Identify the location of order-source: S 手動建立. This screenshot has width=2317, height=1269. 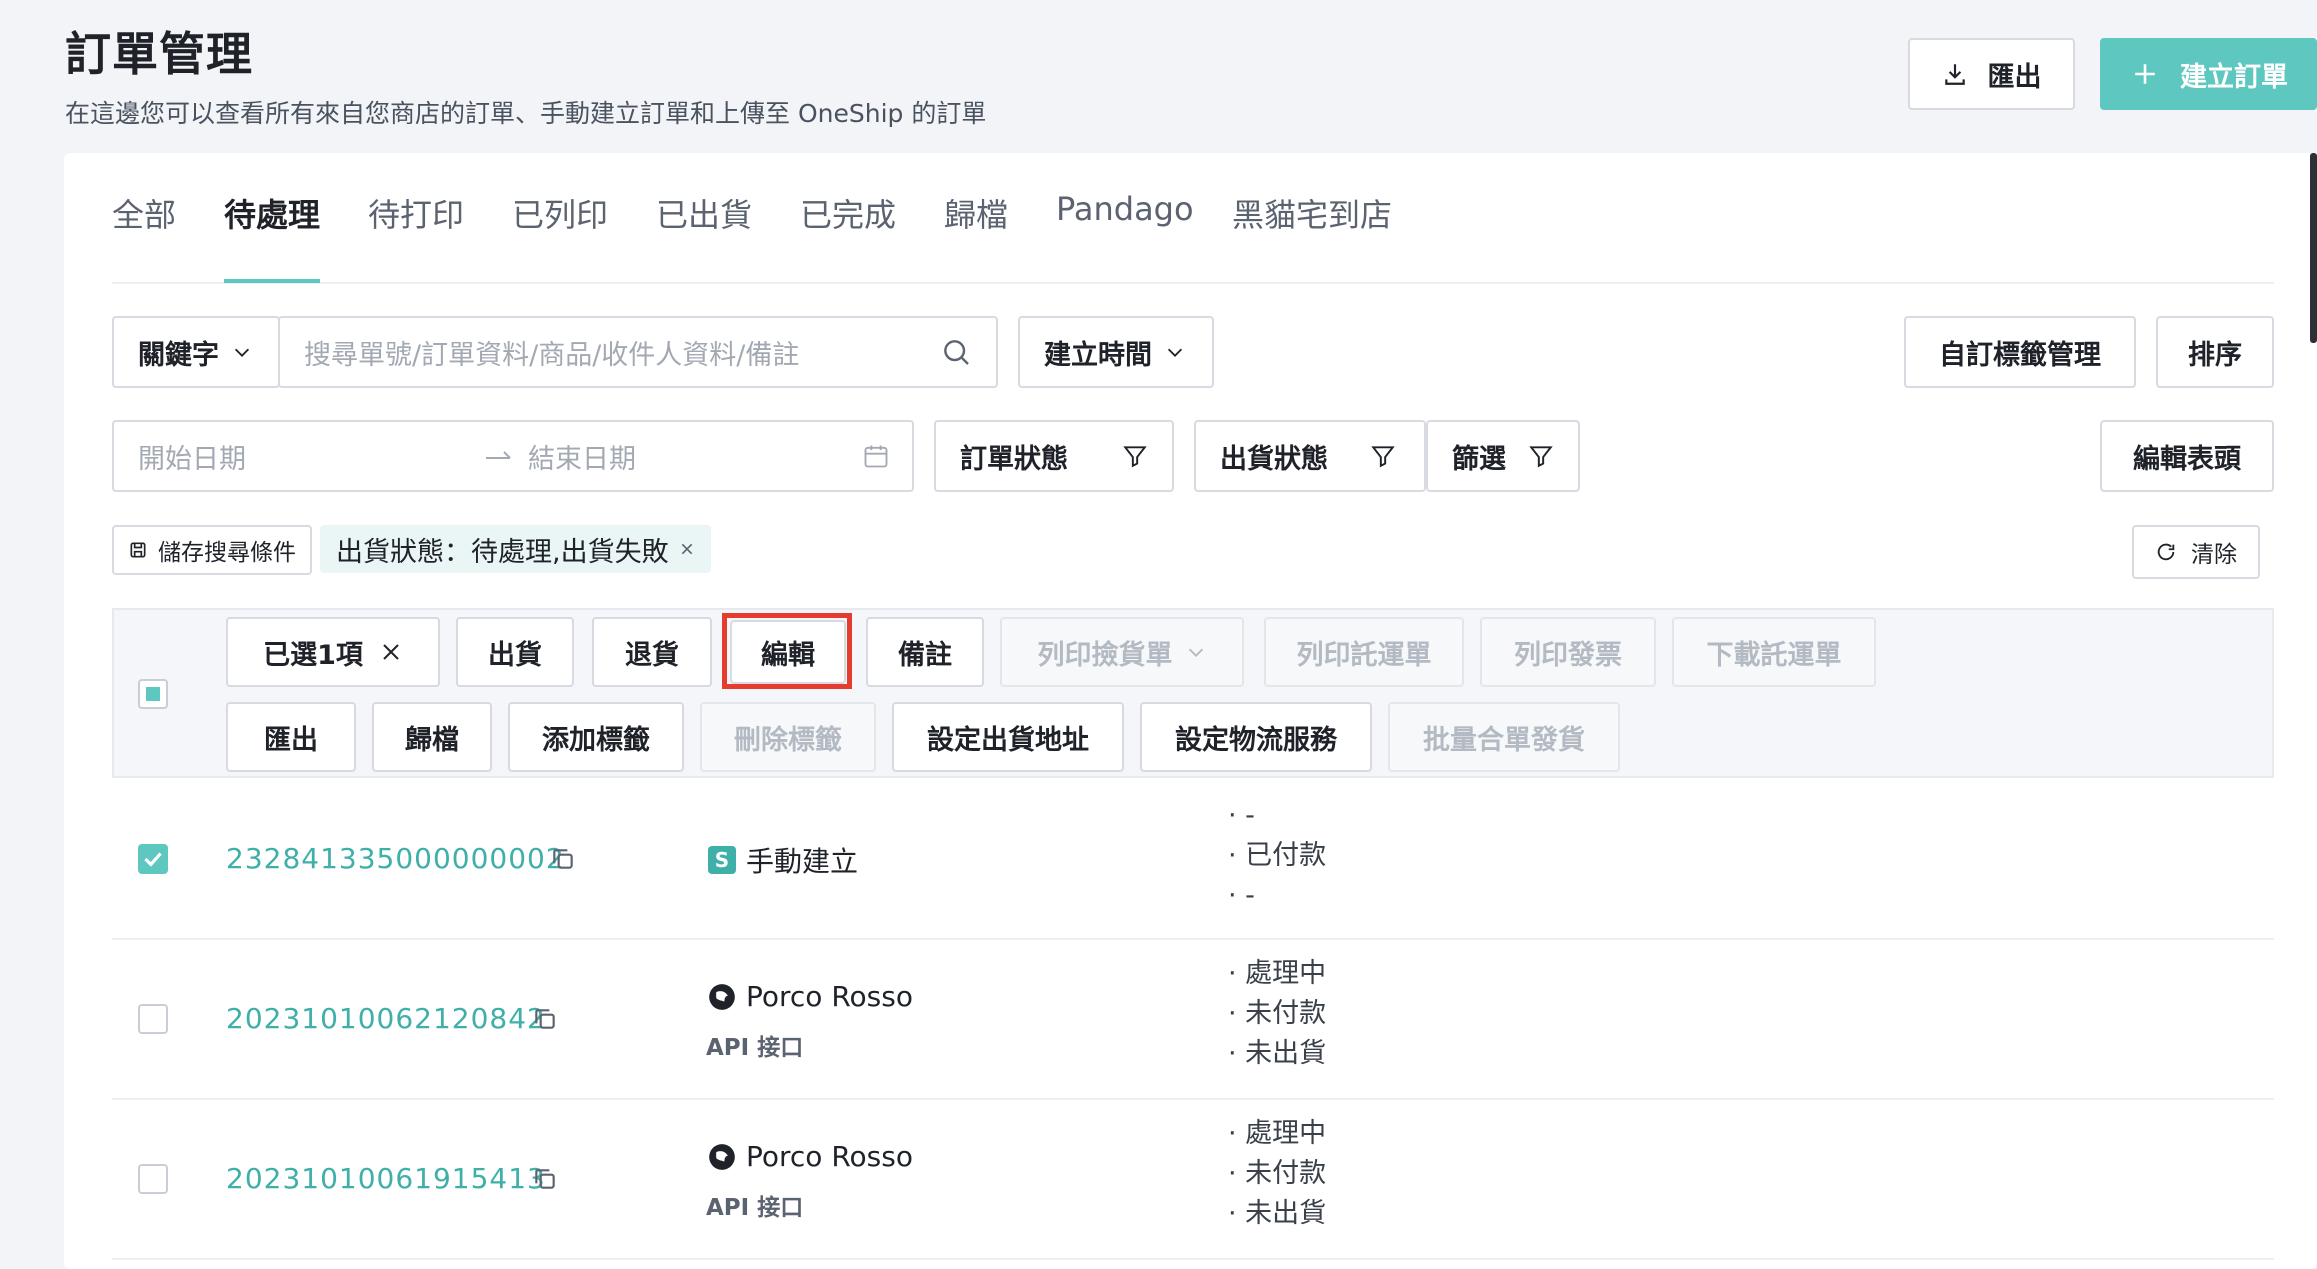
(783, 860).